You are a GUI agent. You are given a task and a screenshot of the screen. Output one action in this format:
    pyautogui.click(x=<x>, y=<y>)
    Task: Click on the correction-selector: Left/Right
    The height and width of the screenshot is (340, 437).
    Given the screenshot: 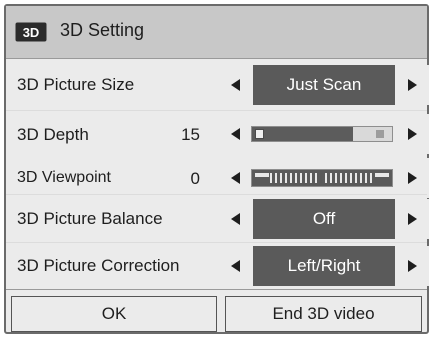 What is the action you would take?
    pyautogui.click(x=324, y=266)
    